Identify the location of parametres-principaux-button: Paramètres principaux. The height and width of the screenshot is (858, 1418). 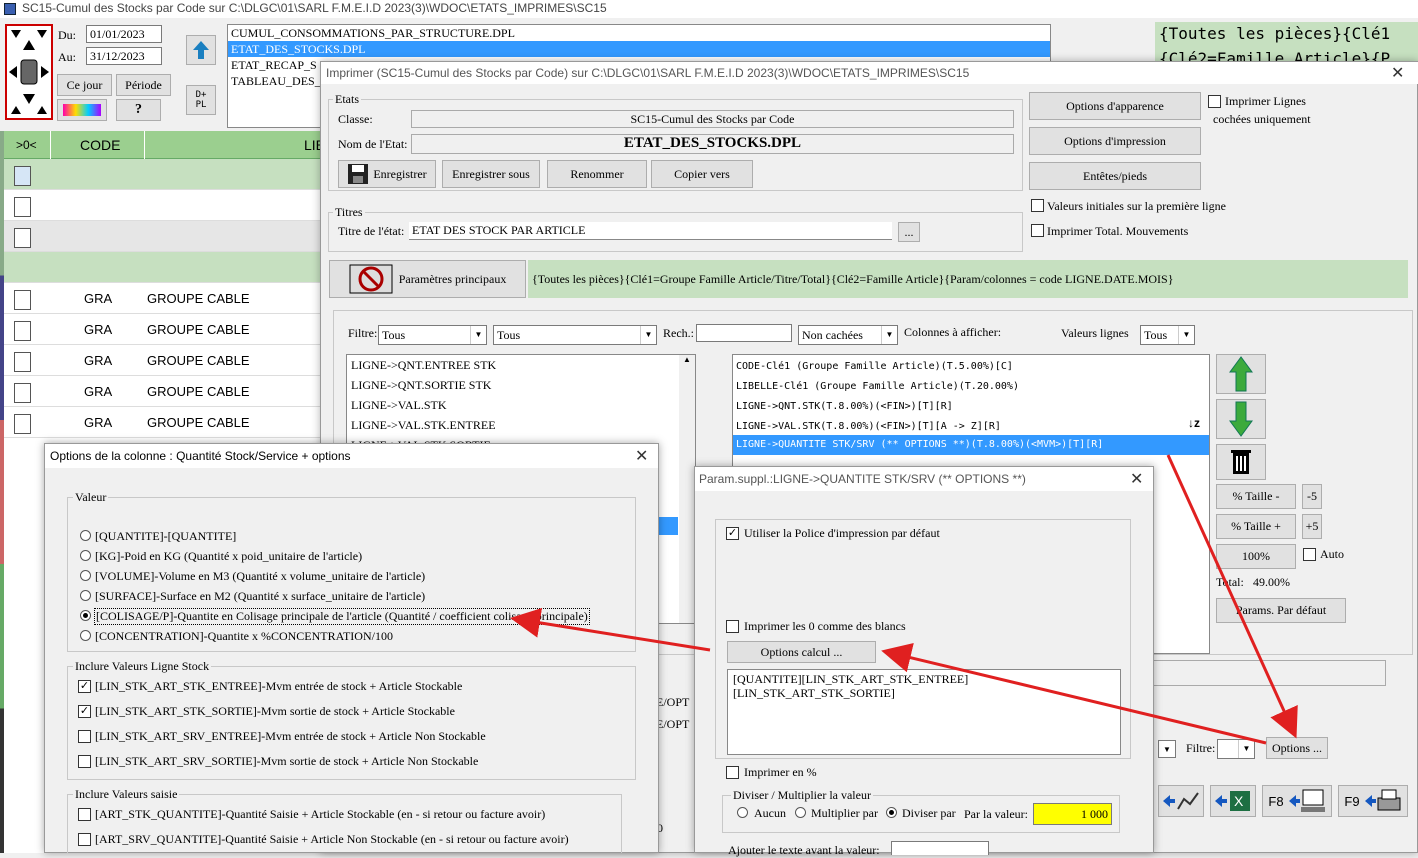
(427, 279).